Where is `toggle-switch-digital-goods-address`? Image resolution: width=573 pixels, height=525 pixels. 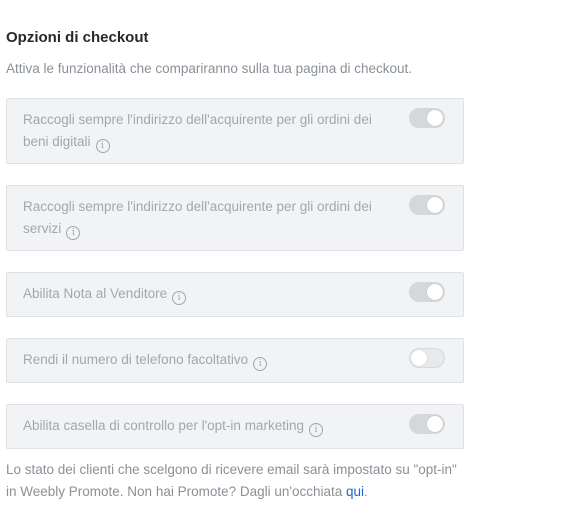 toggle-switch-digital-goods-address is located at coordinates (427, 118).